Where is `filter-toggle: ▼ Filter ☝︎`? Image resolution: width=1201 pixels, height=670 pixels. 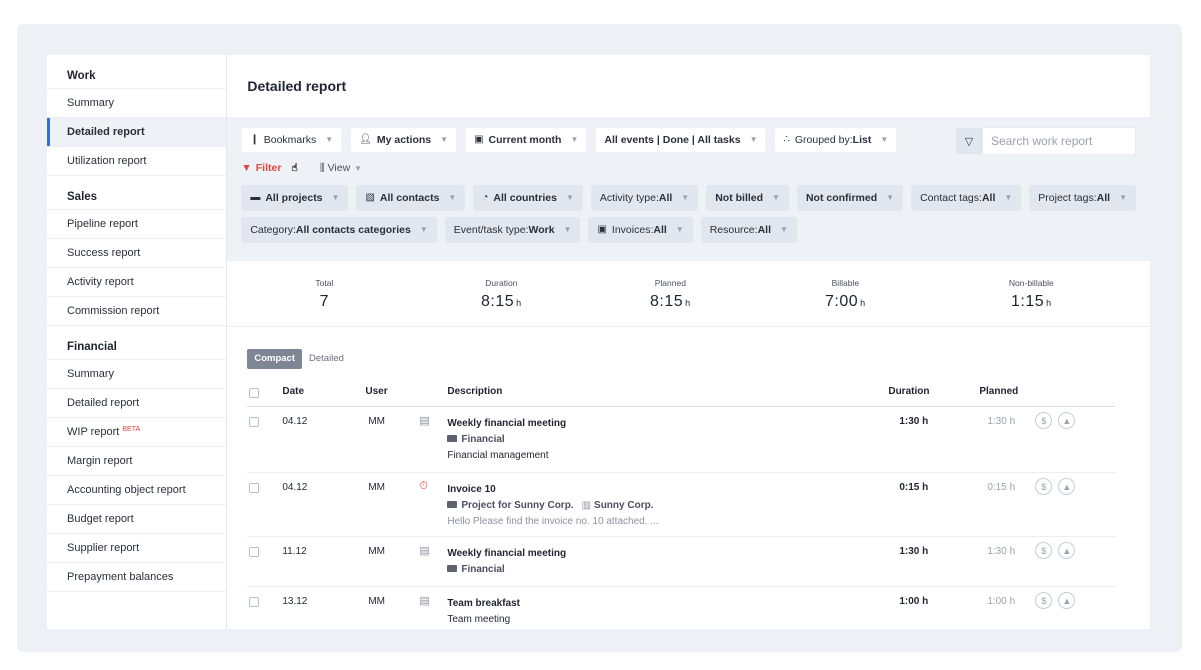
filter-toggle: ▼ Filter ☝︎ is located at coordinates (269, 168).